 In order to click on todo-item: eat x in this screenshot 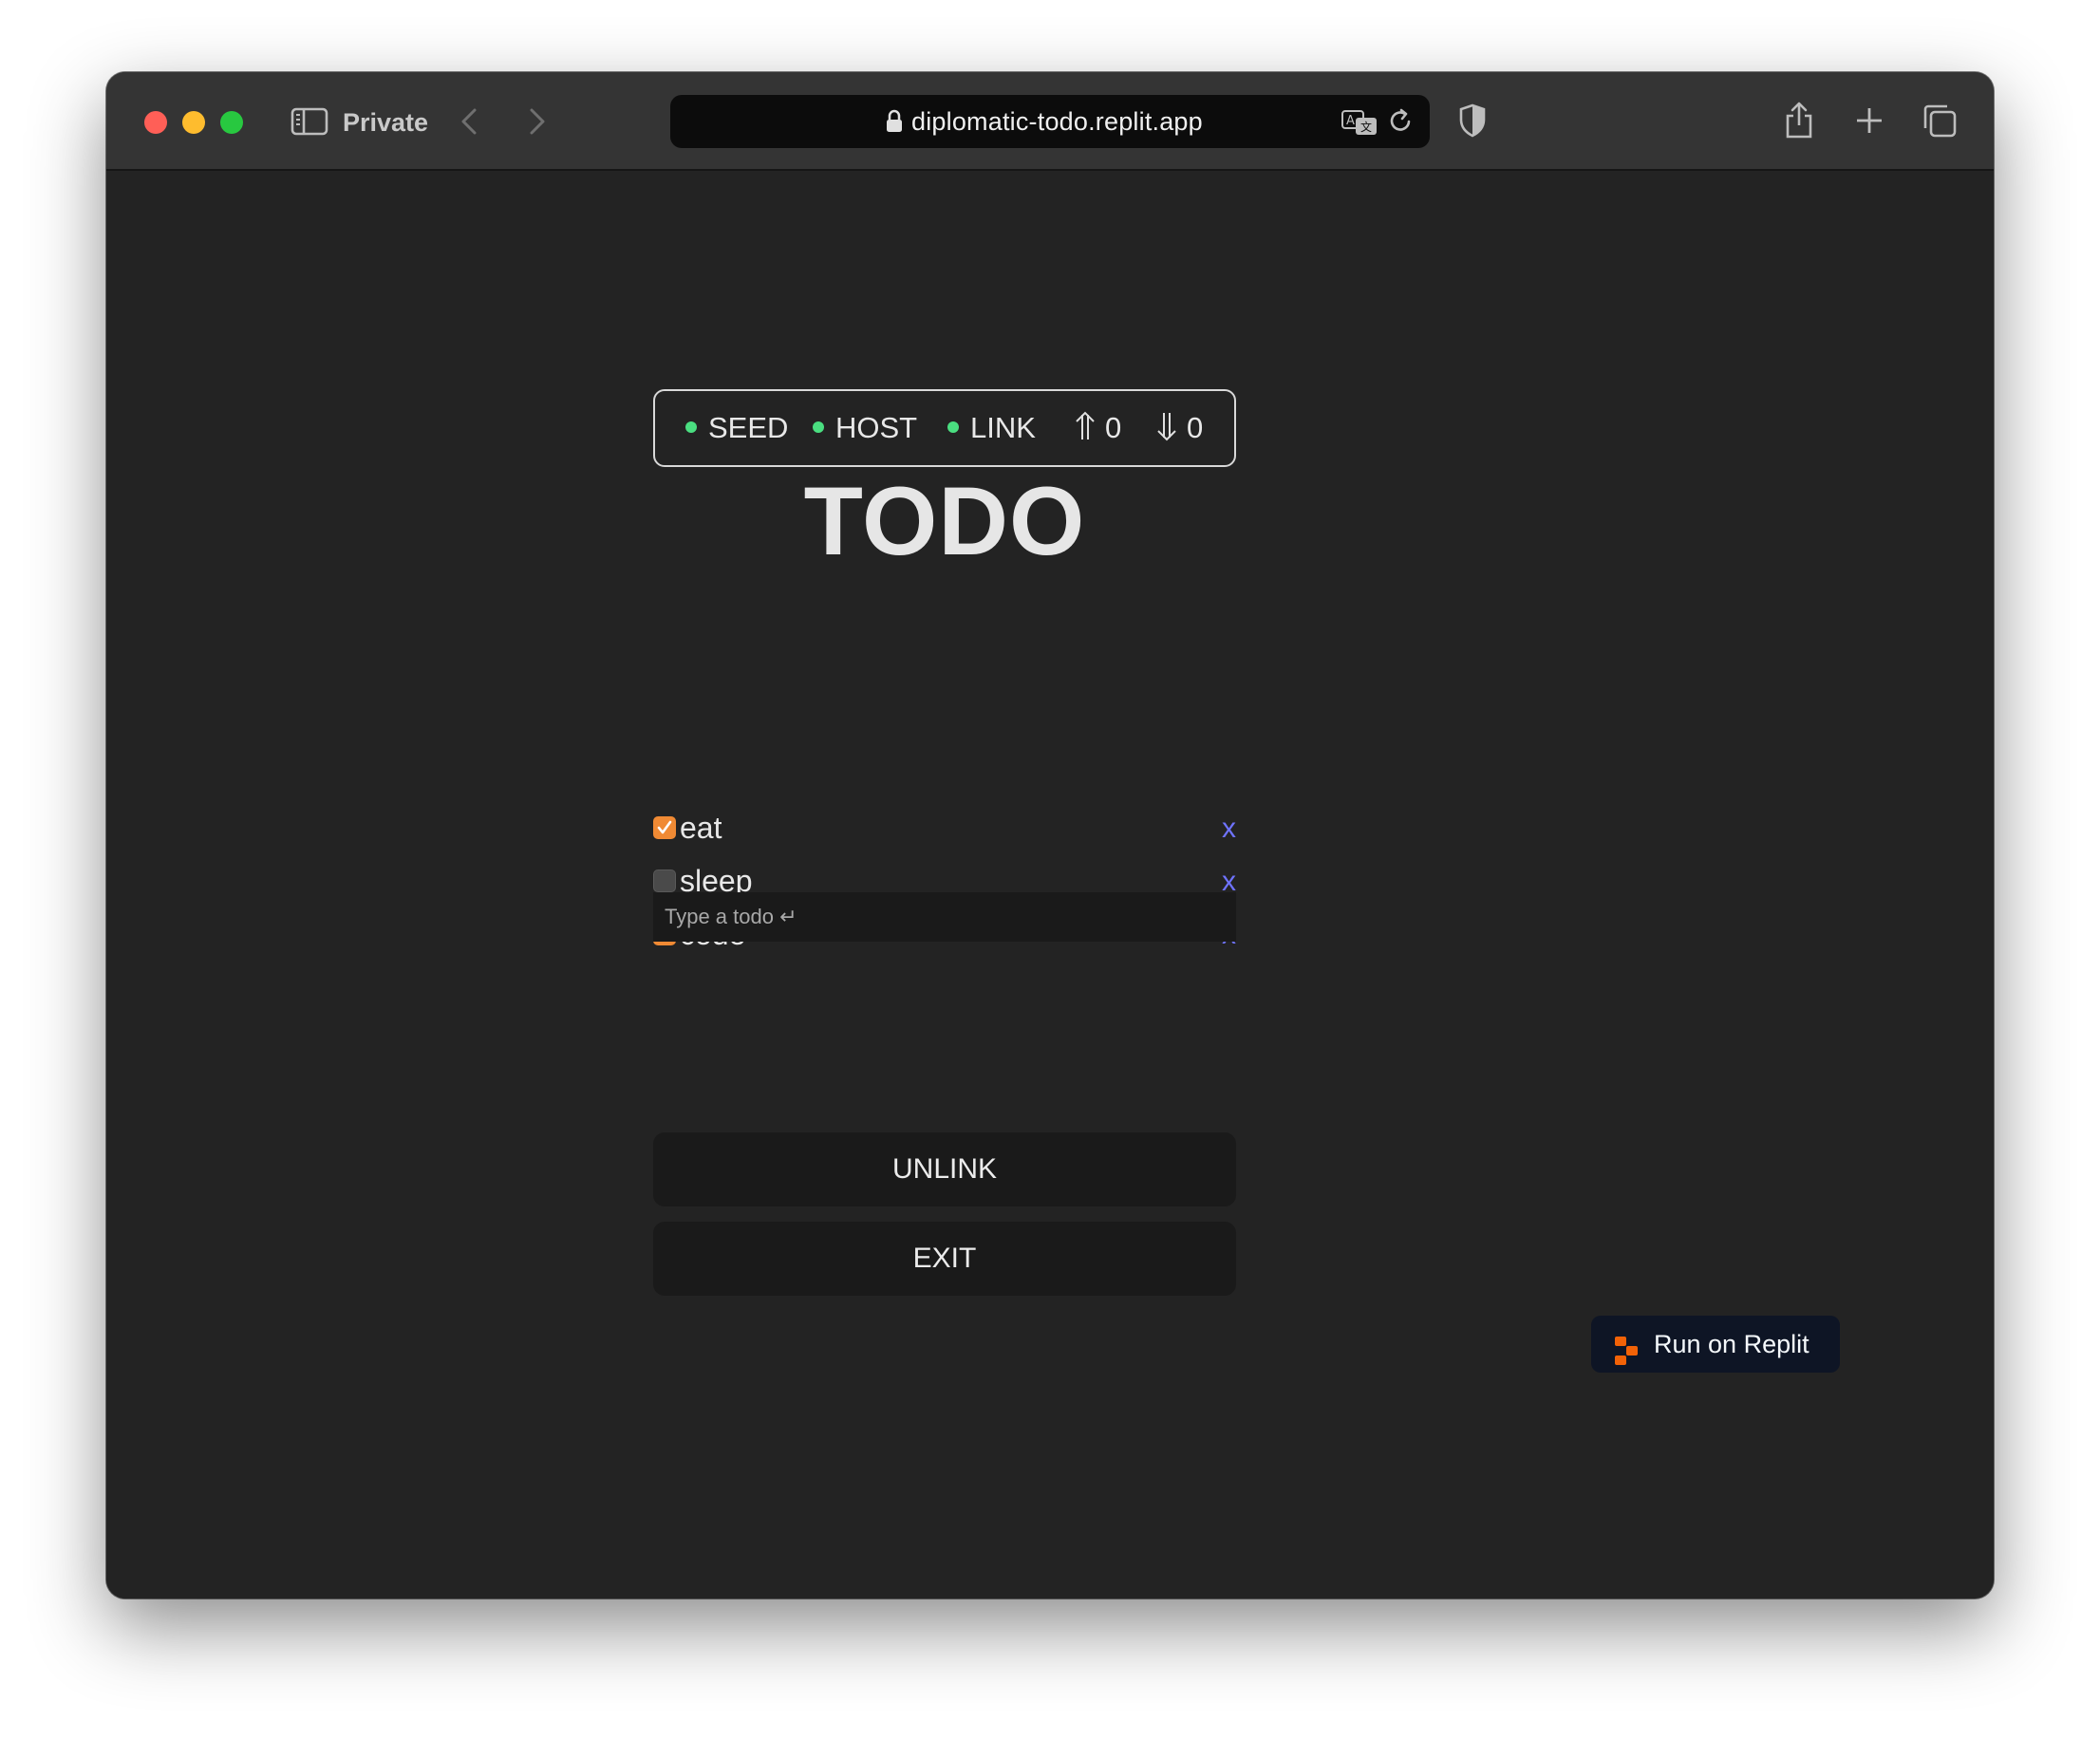, I will do `click(944, 829)`.